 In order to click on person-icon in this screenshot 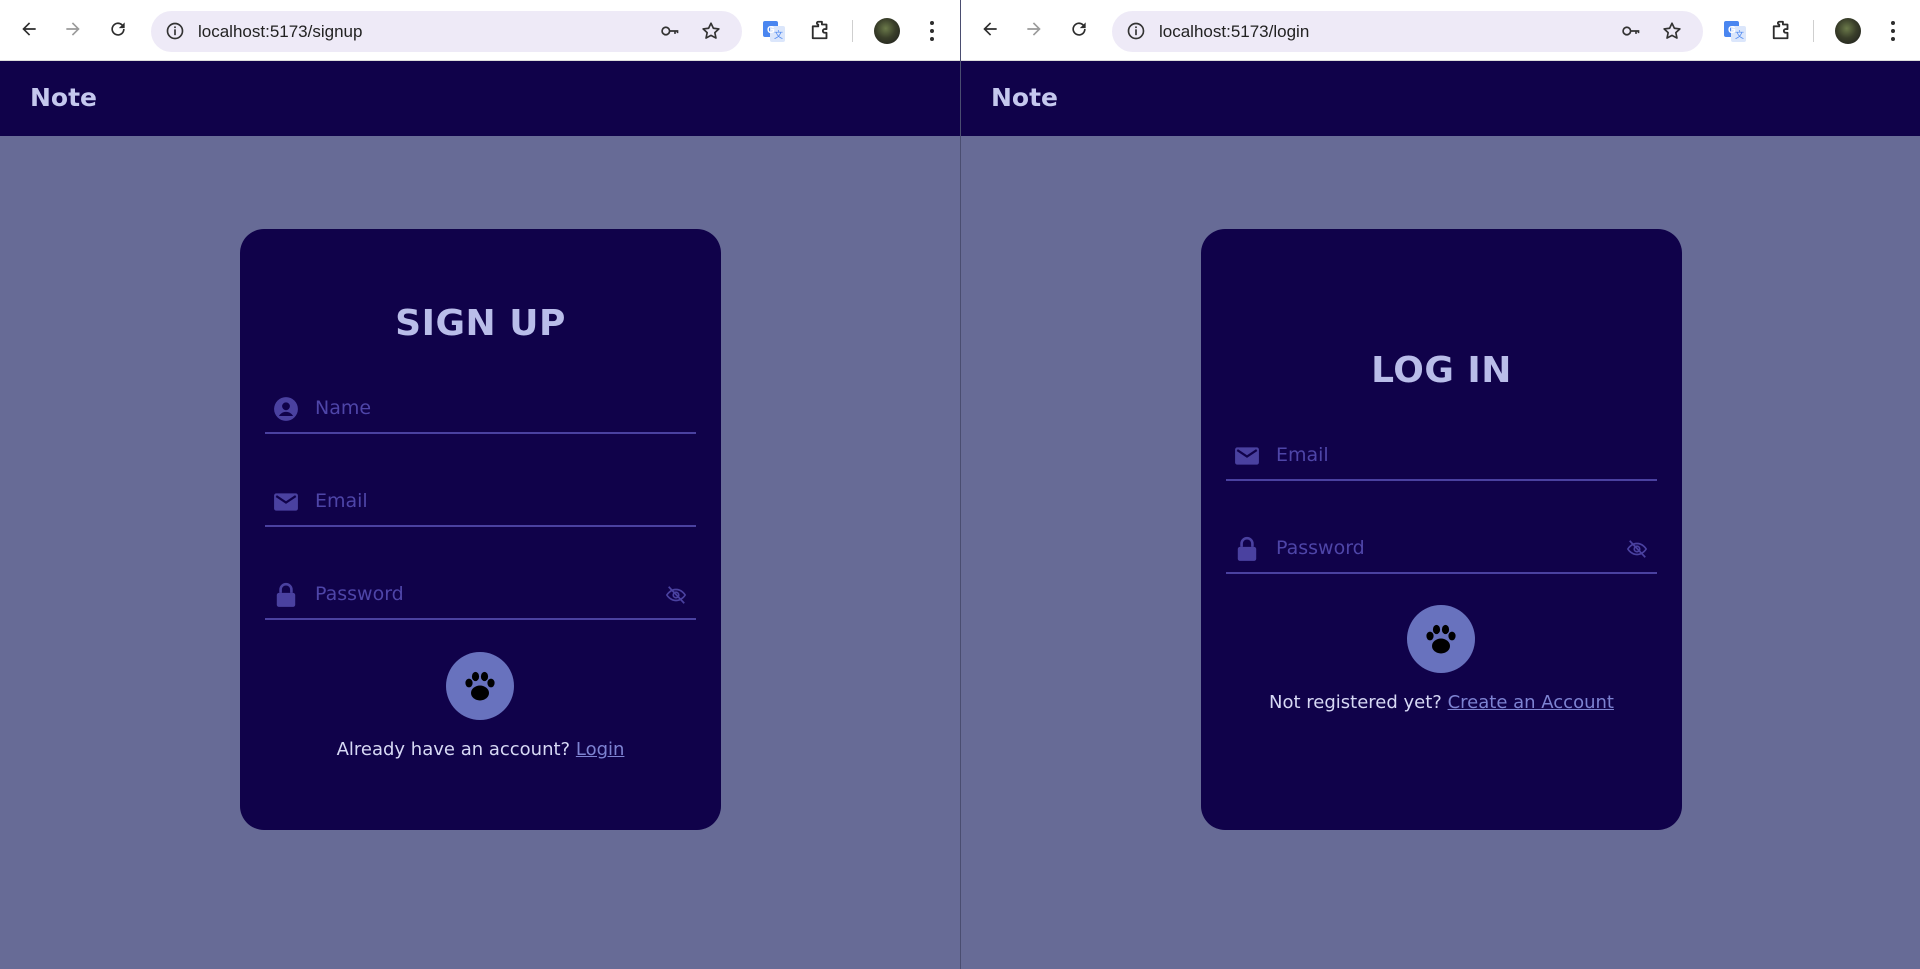, I will do `click(286, 409)`.